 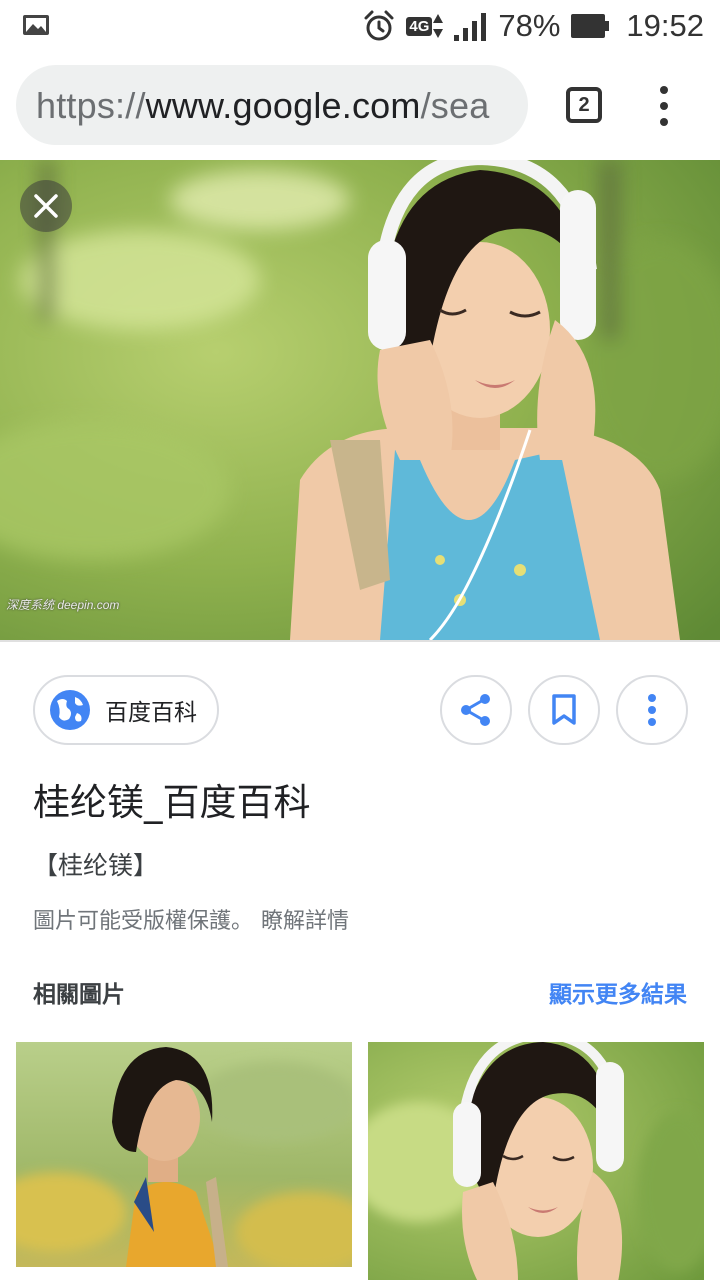 I want to click on share-icon, so click(x=475, y=710).